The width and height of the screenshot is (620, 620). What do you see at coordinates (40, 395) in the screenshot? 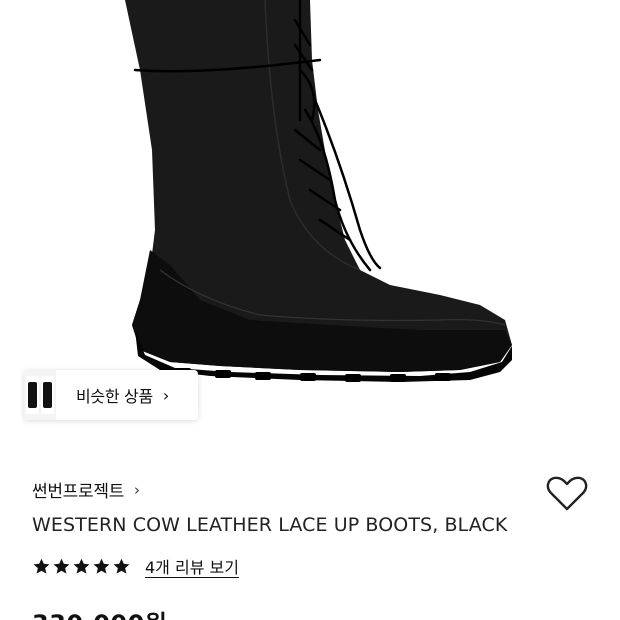
I see `similar-products-thumbnails` at bounding box center [40, 395].